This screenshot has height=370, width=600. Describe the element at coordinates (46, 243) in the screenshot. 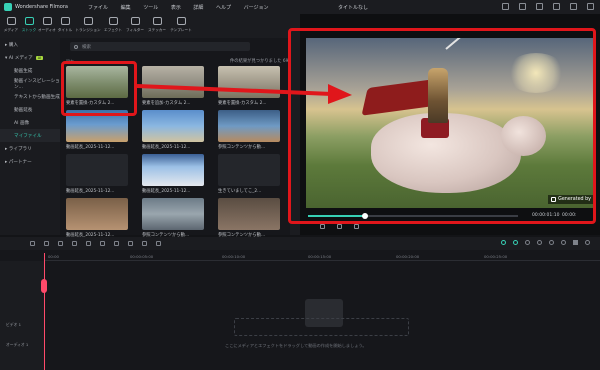

I see `redo-icon` at that location.